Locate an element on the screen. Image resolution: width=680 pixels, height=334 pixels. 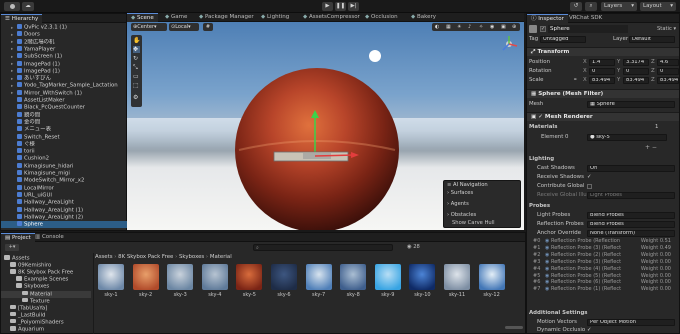
tag-dropdown: Untagged is located at coordinates (563, 39).